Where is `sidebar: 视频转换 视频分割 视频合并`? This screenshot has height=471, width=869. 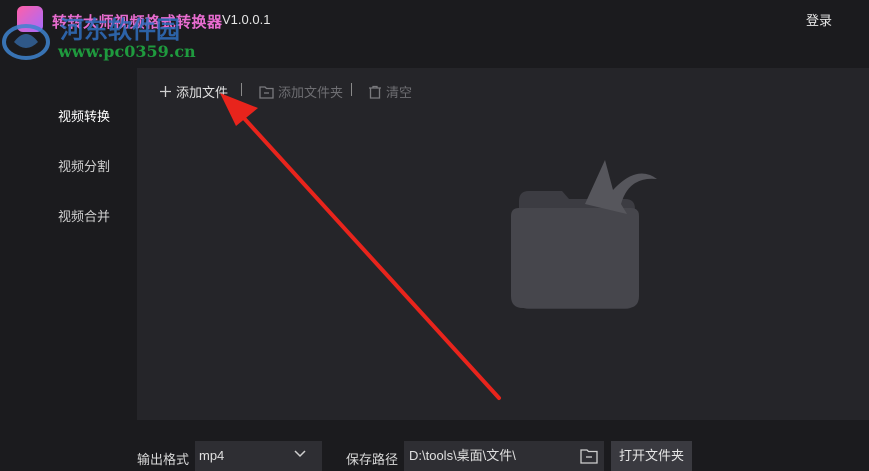
sidebar: 视频转换 视频分割 视频合并 is located at coordinates (68, 269).